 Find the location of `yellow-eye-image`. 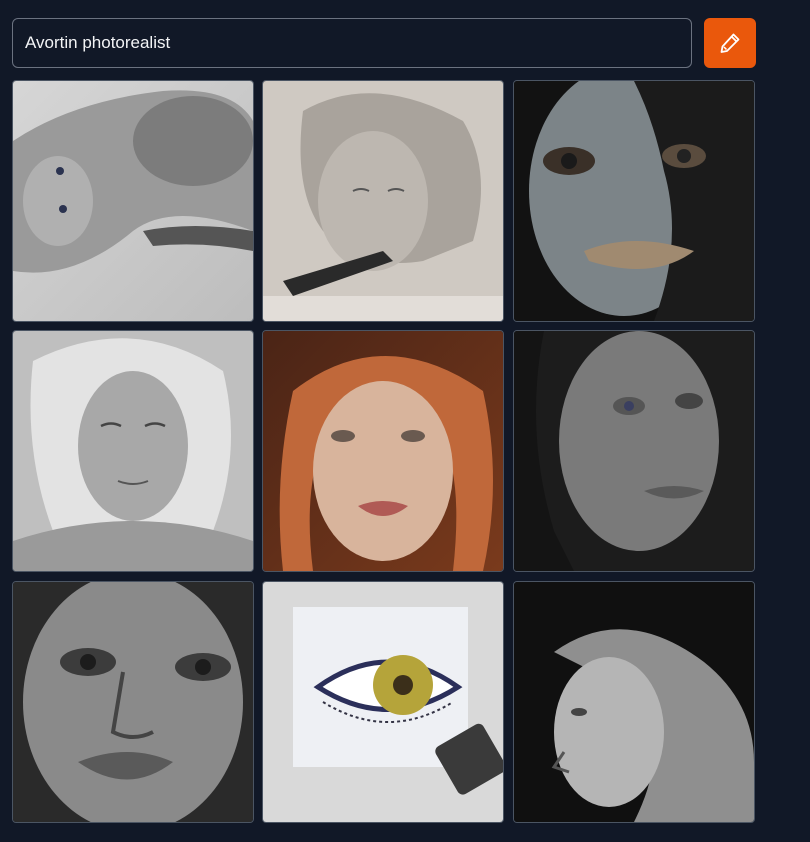

yellow-eye-image is located at coordinates (383, 702).